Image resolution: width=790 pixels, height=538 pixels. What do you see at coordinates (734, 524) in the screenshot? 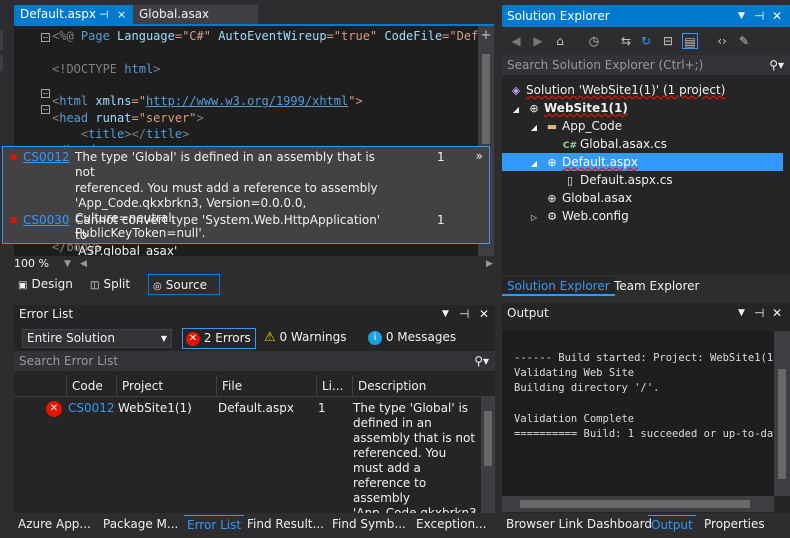
I see `tab-properties: Properties` at bounding box center [734, 524].